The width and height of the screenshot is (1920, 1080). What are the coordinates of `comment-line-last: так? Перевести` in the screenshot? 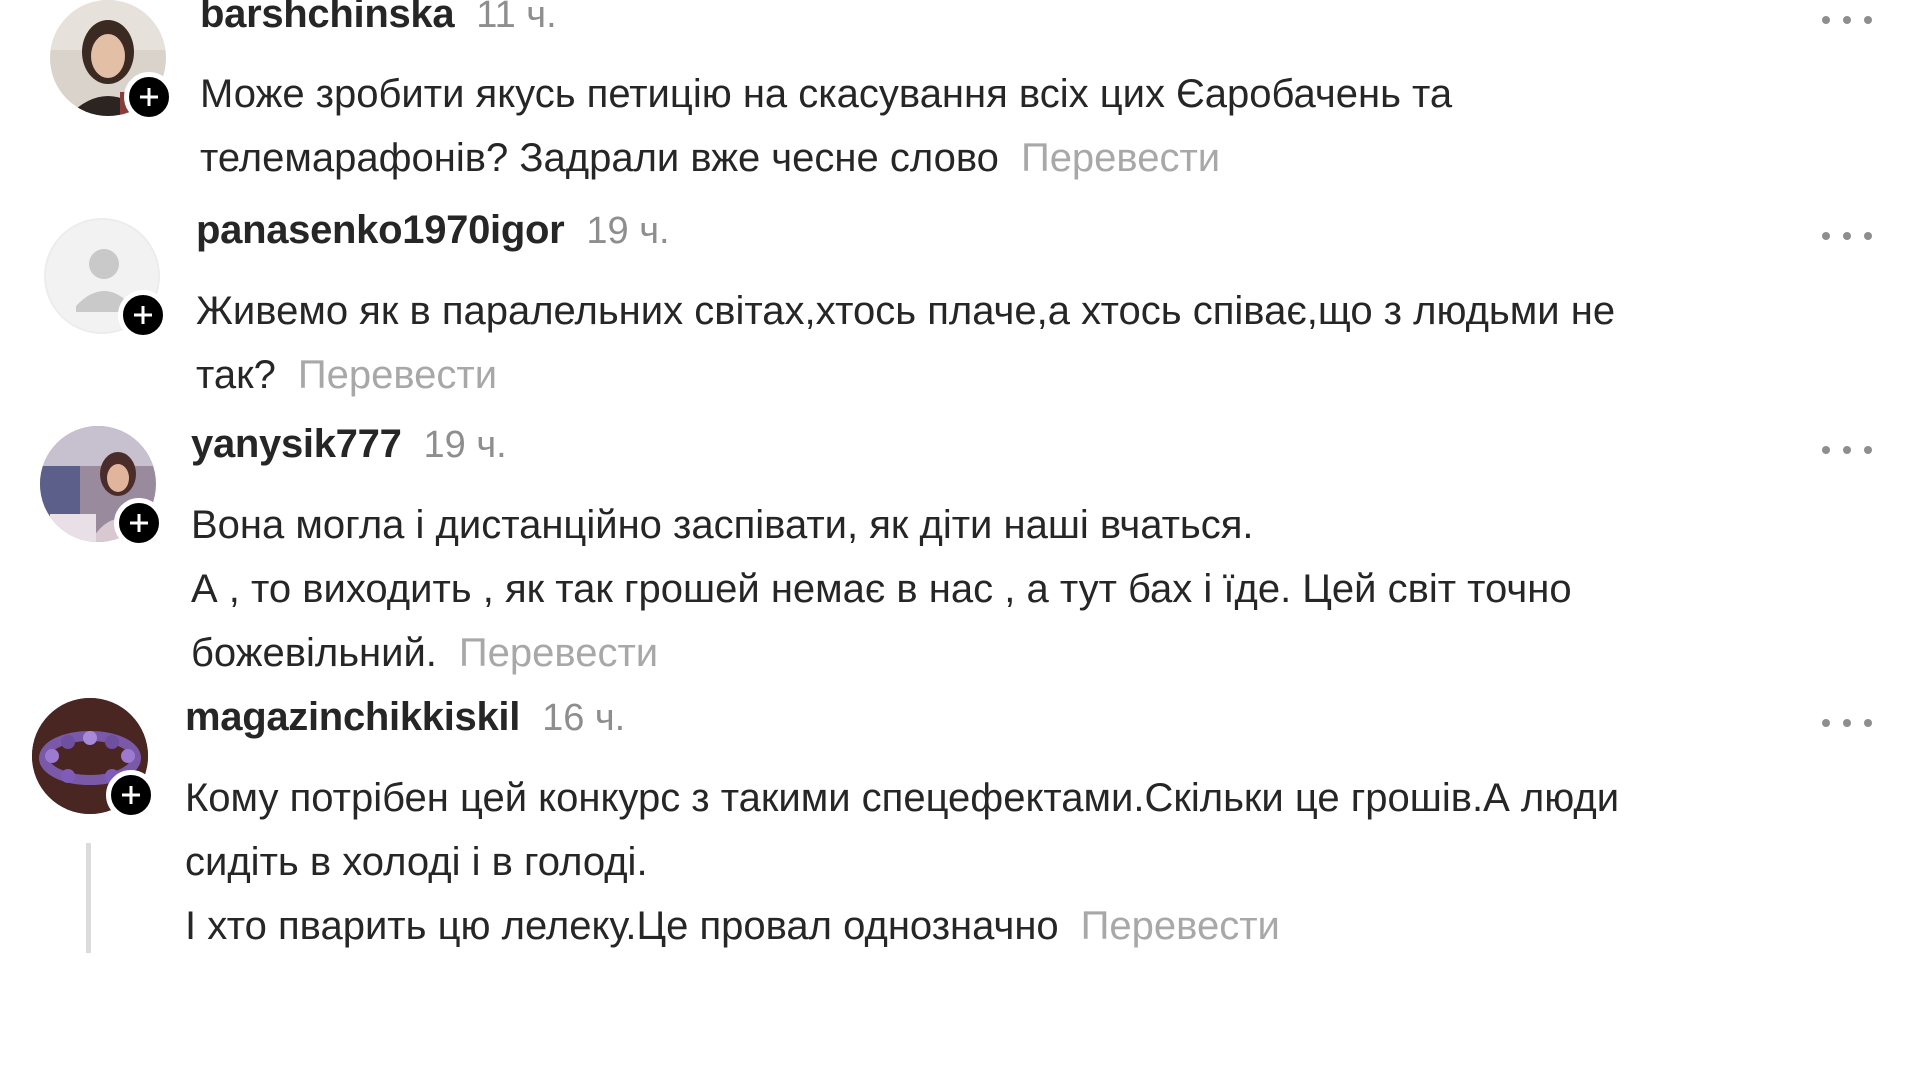 It's located at (1056, 375).